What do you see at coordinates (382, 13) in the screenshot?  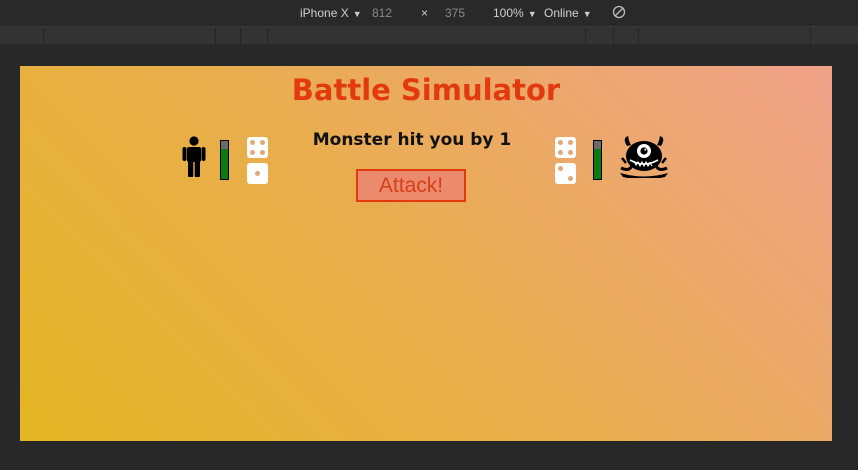 I see `width-input: 812` at bounding box center [382, 13].